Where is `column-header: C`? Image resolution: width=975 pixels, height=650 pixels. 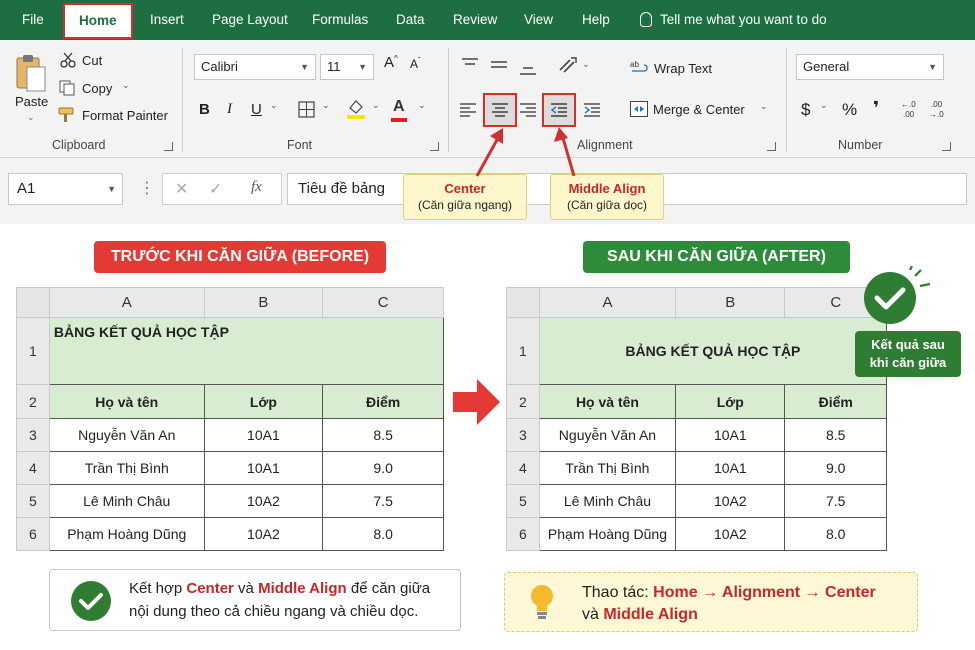 column-header: C is located at coordinates (383, 302).